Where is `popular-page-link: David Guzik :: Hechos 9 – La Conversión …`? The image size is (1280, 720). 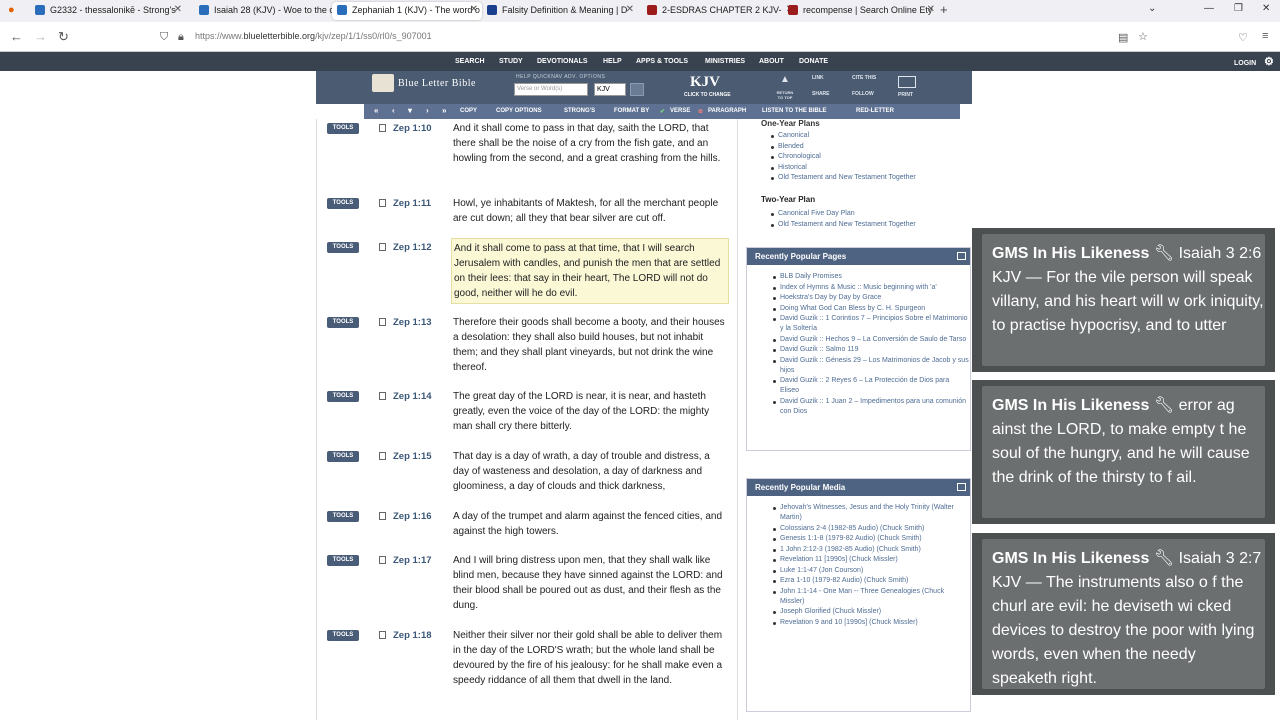 popular-page-link: David Guzik :: Hechos 9 – La Conversión … is located at coordinates (858, 340).